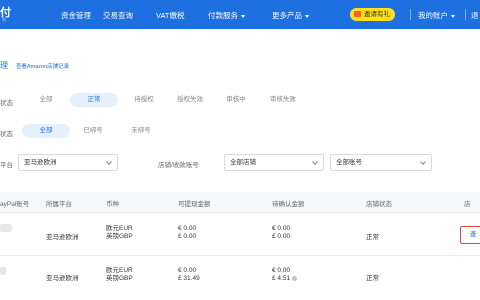 The width and height of the screenshot is (480, 300). I want to click on nav-fund-management: 资金管理, so click(76, 15).